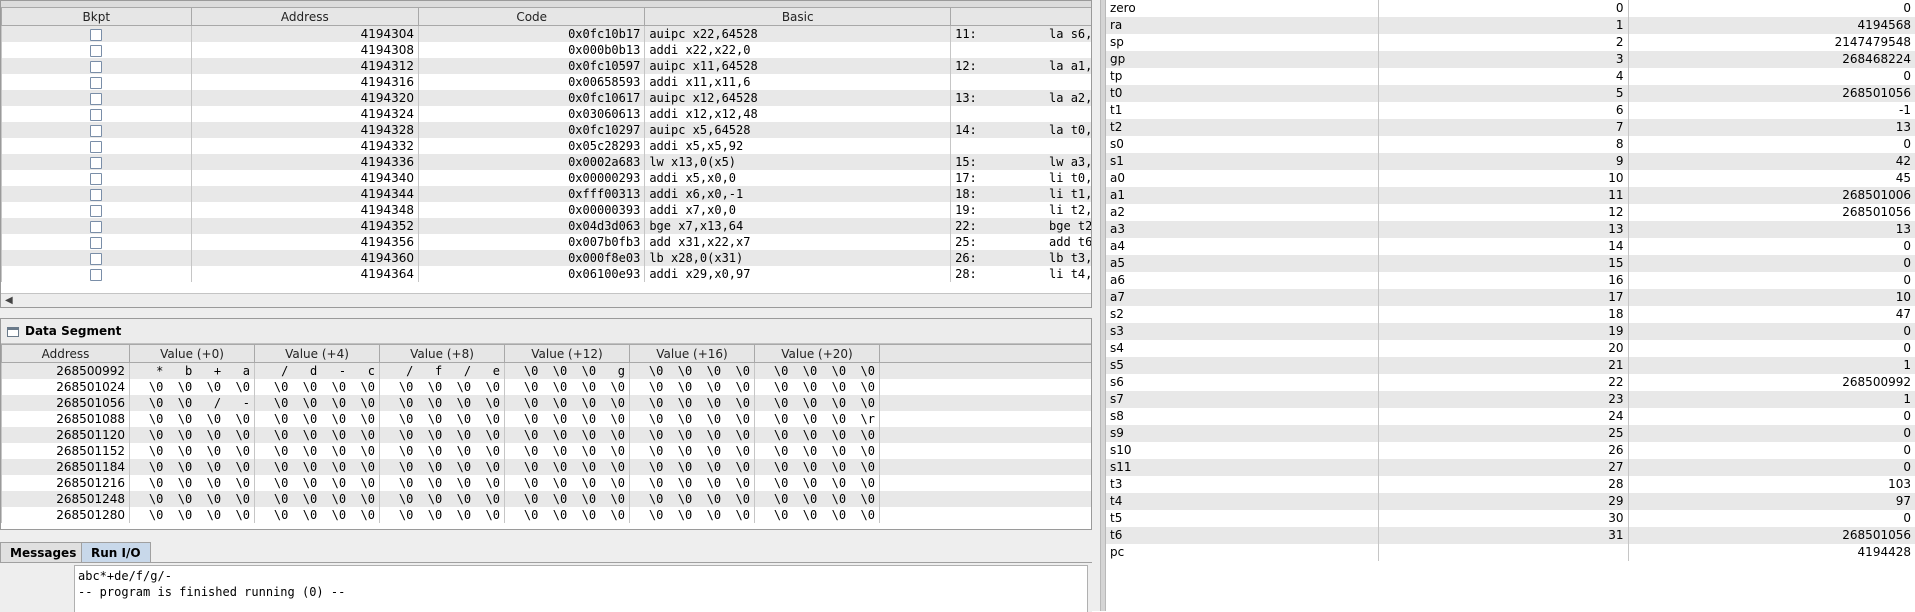 Image resolution: width=1915 pixels, height=612 pixels. Describe the element at coordinates (1510, 144) in the screenshot. I see `register-row: s0 8 0` at that location.